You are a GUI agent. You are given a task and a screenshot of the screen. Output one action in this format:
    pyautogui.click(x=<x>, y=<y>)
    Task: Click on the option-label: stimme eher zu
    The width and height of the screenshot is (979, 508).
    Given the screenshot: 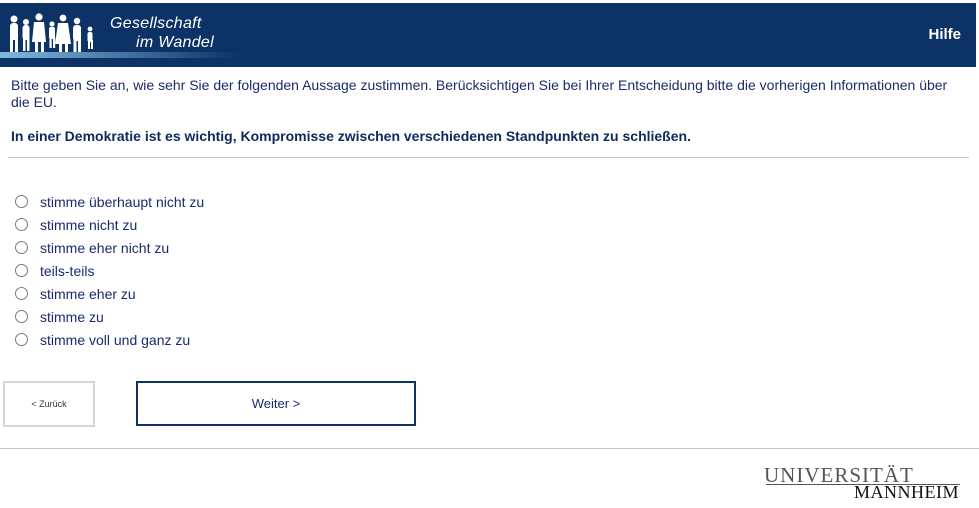 What is the action you would take?
    pyautogui.click(x=88, y=293)
    